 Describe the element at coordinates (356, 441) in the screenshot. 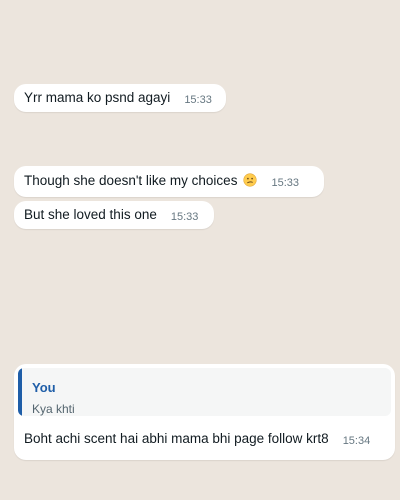

I see `message-timestamp: 15:34` at that location.